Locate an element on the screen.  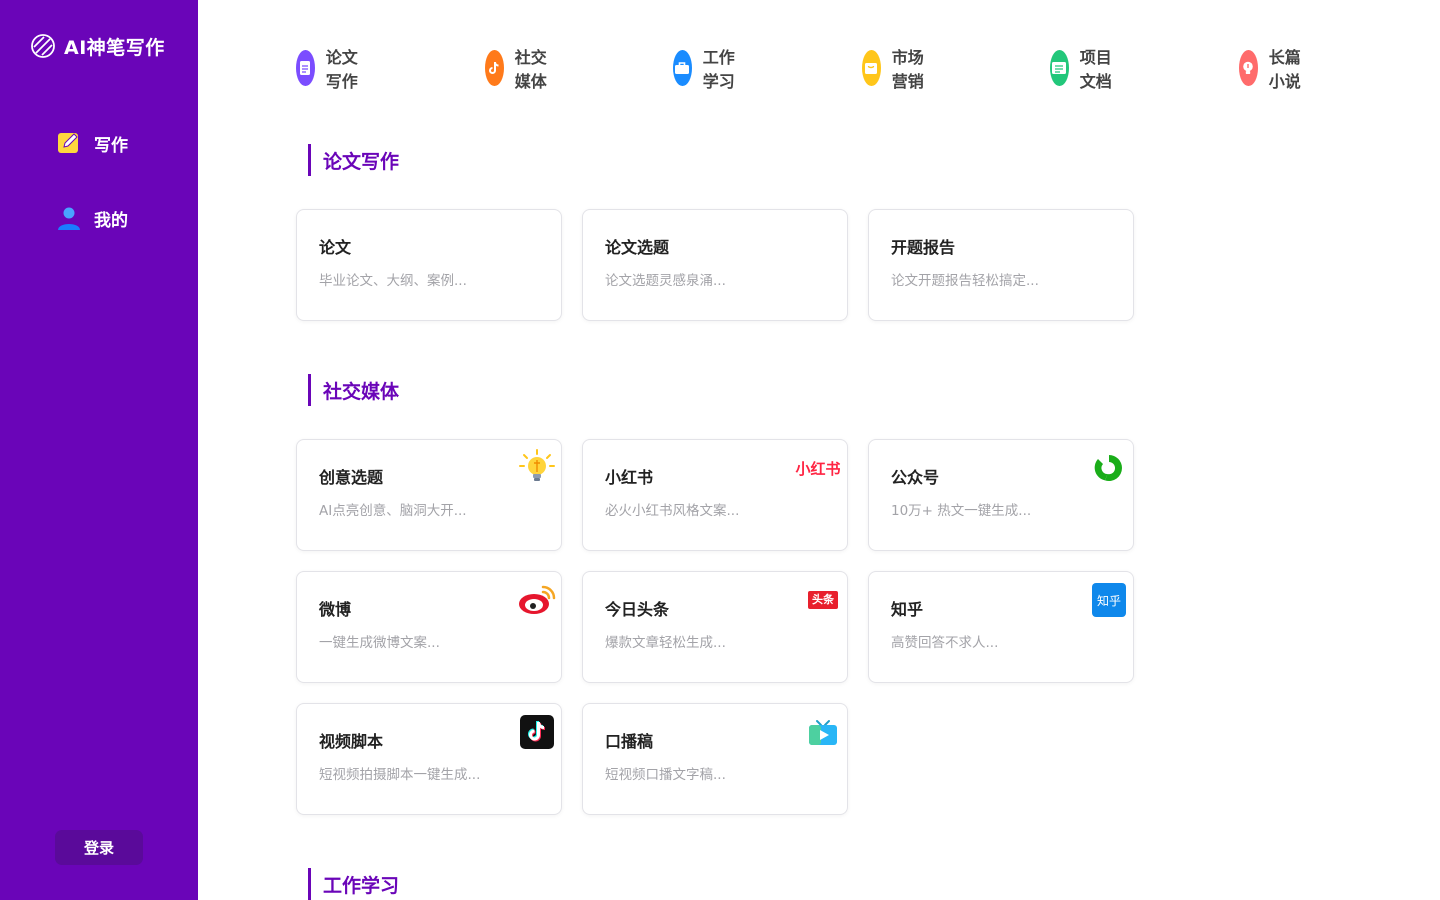
category-label: 论文写作 is located at coordinates (341, 69).